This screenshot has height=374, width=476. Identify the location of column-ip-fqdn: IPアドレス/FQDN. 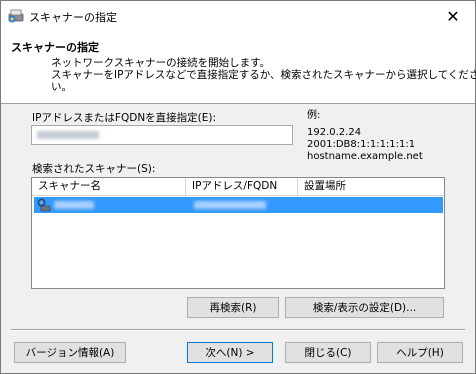
(242, 186).